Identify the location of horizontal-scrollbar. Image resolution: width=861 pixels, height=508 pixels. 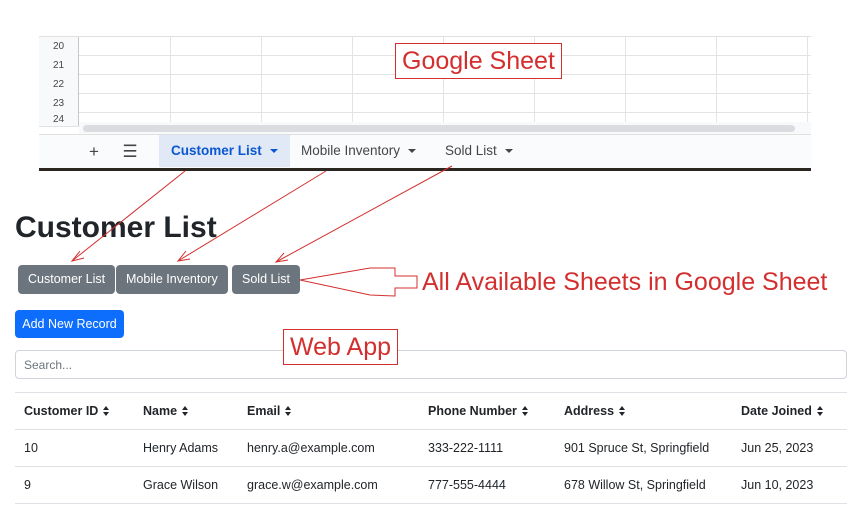
(439, 128).